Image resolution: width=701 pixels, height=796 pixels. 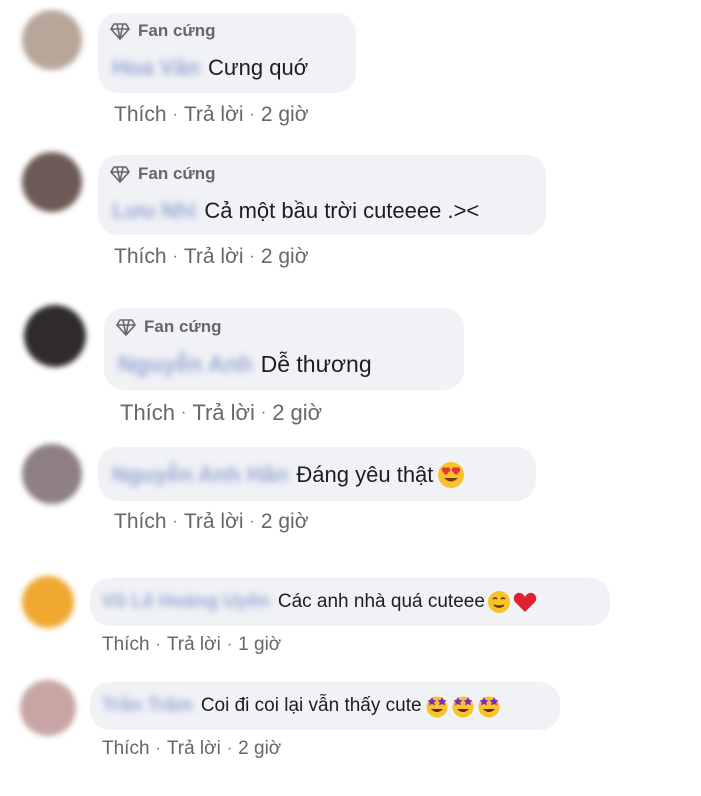 What do you see at coordinates (200, 475) in the screenshot?
I see `commenter-name: Nguyễn Anh Hân` at bounding box center [200, 475].